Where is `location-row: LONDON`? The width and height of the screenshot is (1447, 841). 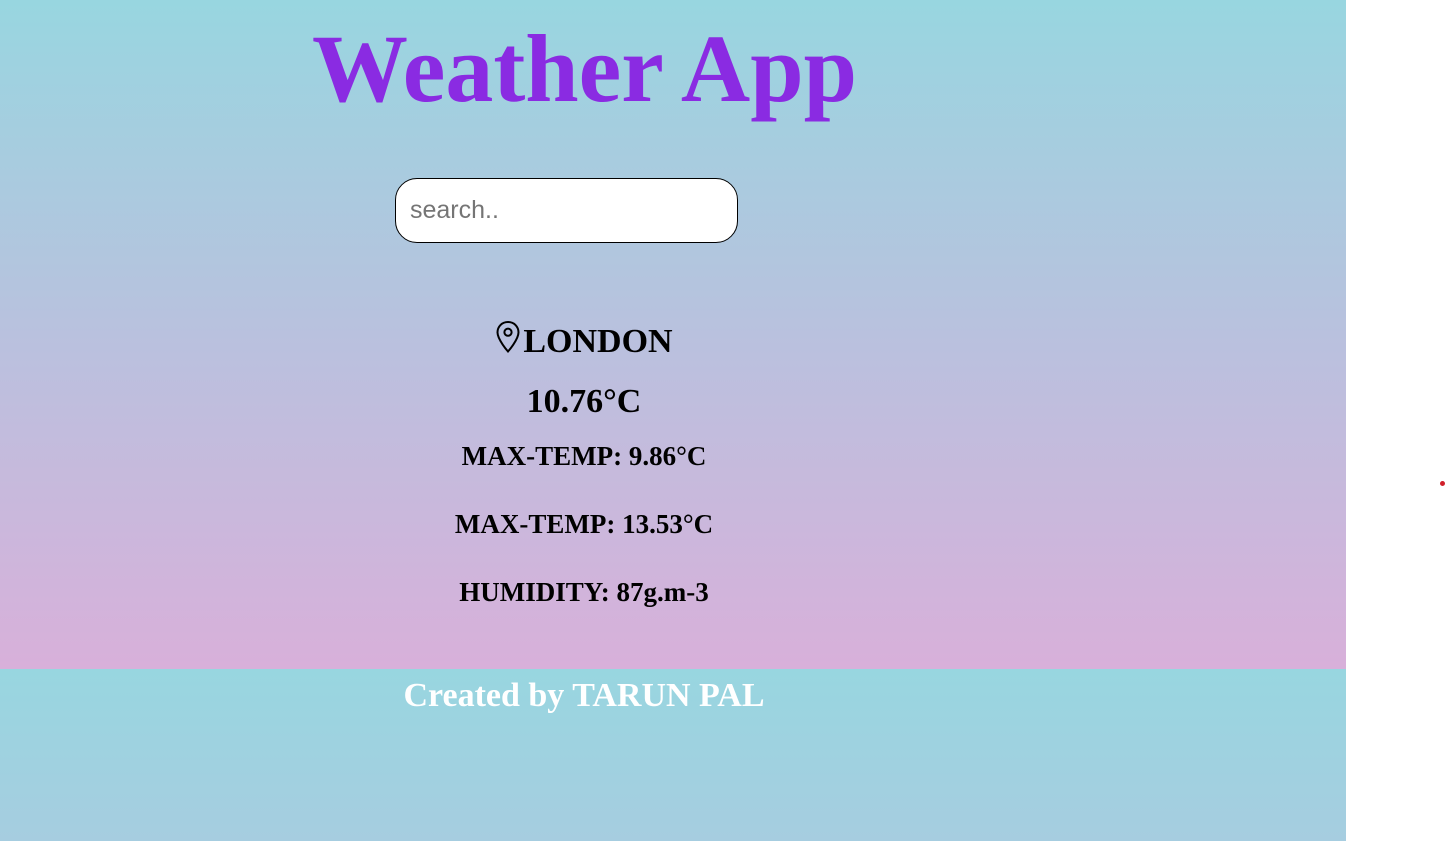
location-row: LONDON is located at coordinates (584, 342).